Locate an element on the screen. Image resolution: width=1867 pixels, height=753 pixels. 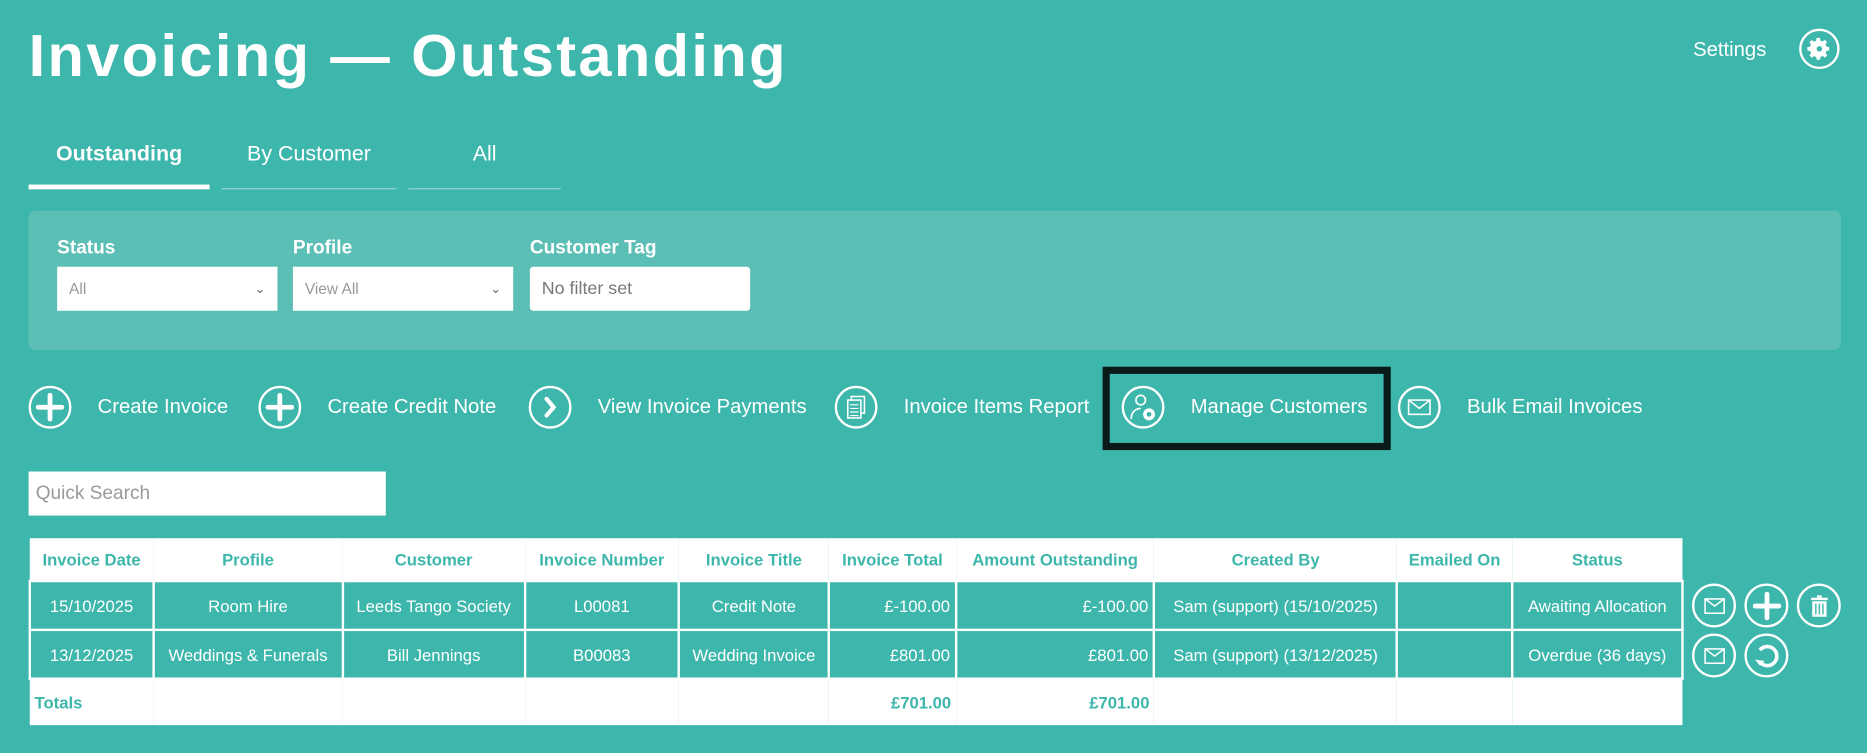
tab-all: All is located at coordinates (484, 166).